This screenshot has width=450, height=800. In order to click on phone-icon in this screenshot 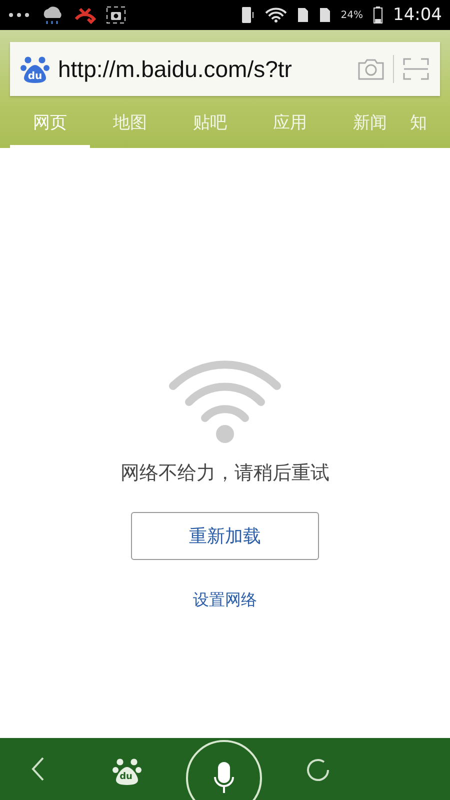, I will do `click(247, 15)`.